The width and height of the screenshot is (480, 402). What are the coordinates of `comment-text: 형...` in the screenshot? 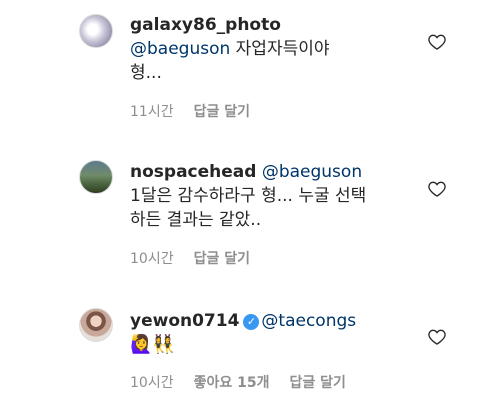 It's located at (146, 73).